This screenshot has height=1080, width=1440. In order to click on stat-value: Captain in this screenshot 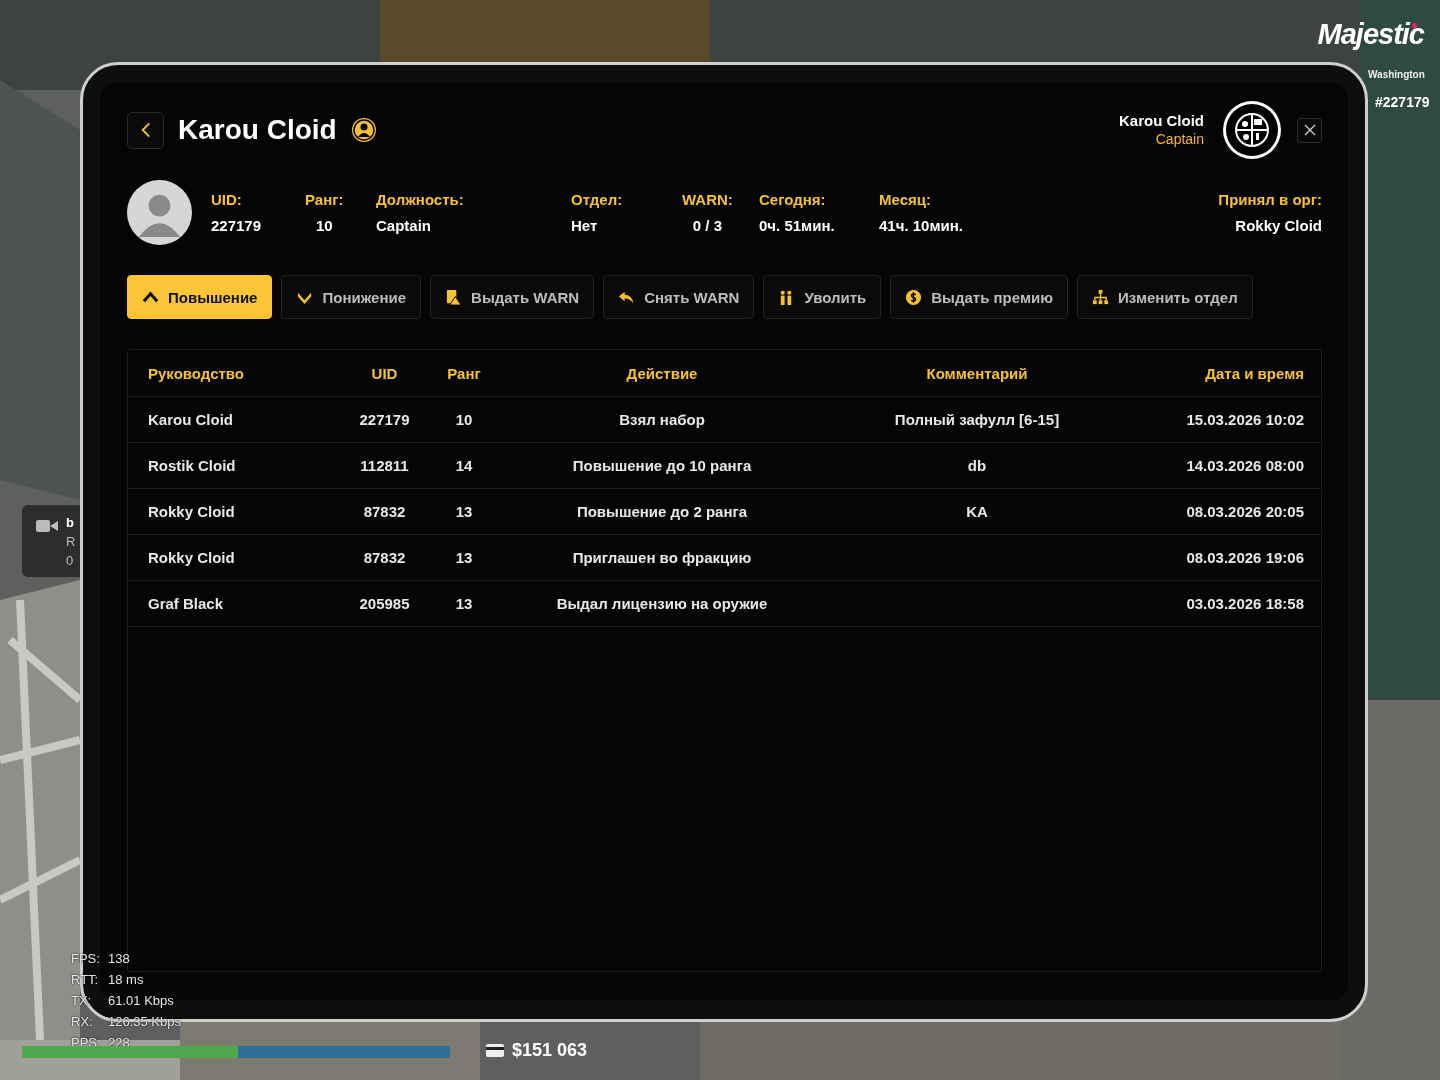, I will do `click(403, 225)`.